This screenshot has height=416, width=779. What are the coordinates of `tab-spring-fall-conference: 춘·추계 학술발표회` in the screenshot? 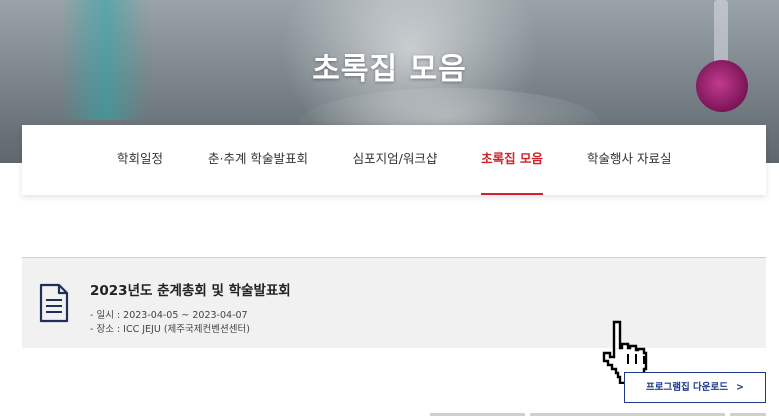 It's located at (258, 160).